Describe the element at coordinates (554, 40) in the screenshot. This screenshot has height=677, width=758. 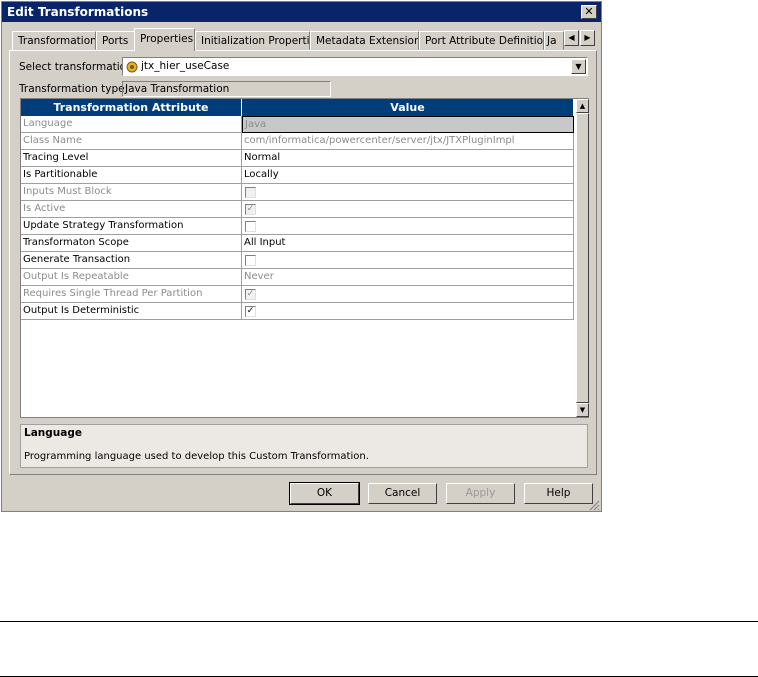
I see `tab-java-code: Ja` at that location.